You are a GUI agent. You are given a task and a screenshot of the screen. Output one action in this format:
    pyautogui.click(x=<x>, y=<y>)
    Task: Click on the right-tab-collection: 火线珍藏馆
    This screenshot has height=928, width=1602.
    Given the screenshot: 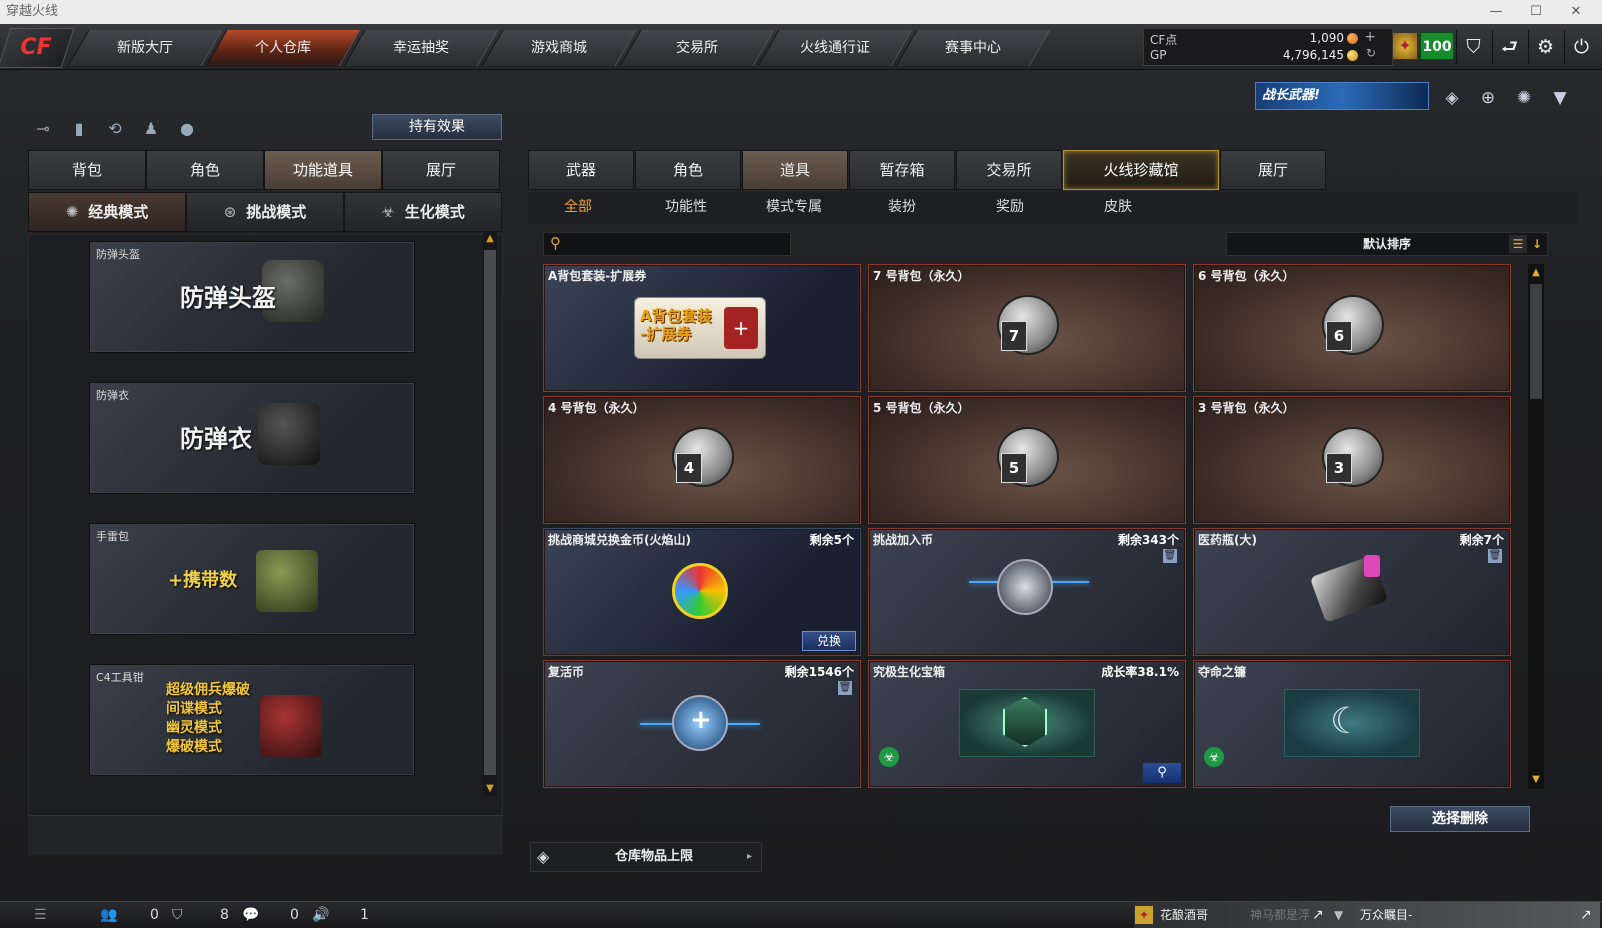 What is the action you would take?
    pyautogui.click(x=1141, y=170)
    